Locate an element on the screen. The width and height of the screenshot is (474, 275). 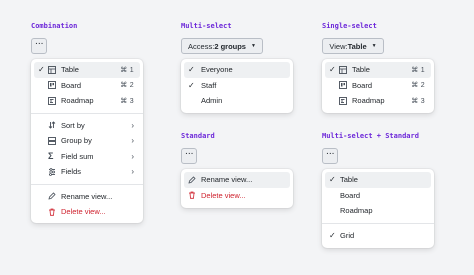
access-select-button: Access: 2 groups ▼ is located at coordinates (222, 46).